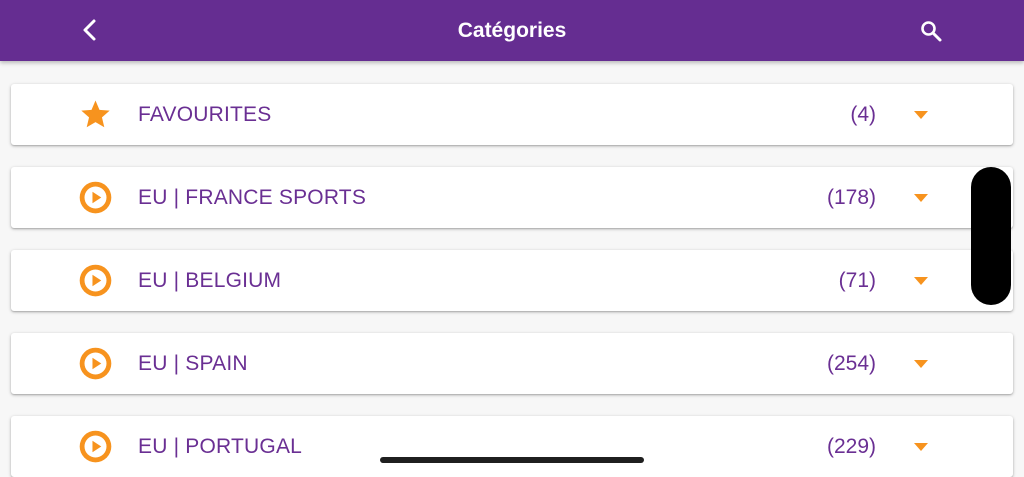  Describe the element at coordinates (851, 363) in the screenshot. I see `category-count: (254)` at that location.